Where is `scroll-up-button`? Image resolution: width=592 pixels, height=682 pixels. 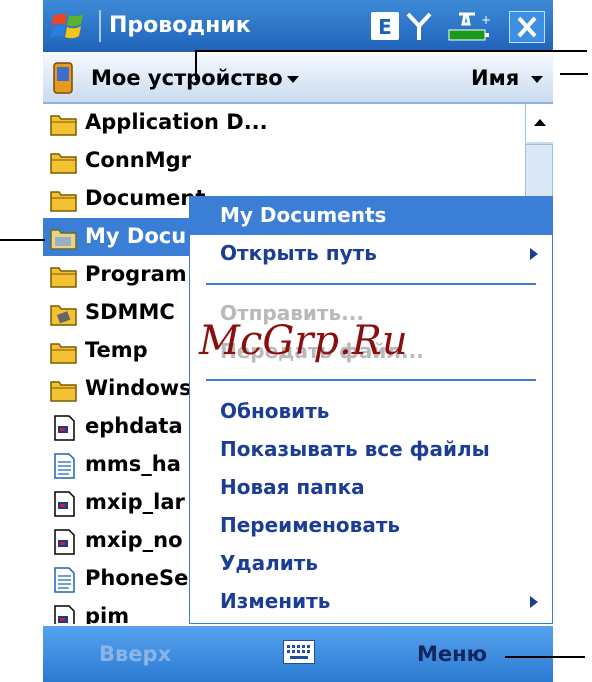 scroll-up-button is located at coordinates (539, 123).